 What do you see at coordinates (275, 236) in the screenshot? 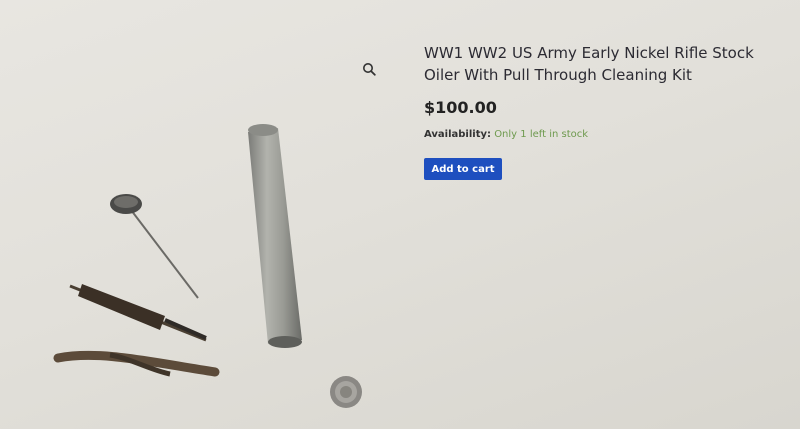
I see `oiler-tube` at bounding box center [275, 236].